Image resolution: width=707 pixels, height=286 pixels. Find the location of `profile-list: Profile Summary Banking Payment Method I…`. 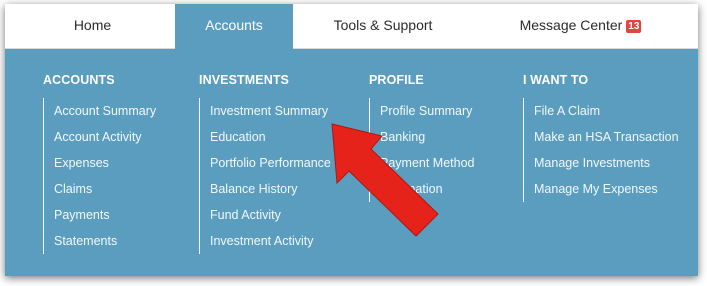

profile-list: Profile Summary Banking Payment Method I… is located at coordinates (422, 150).